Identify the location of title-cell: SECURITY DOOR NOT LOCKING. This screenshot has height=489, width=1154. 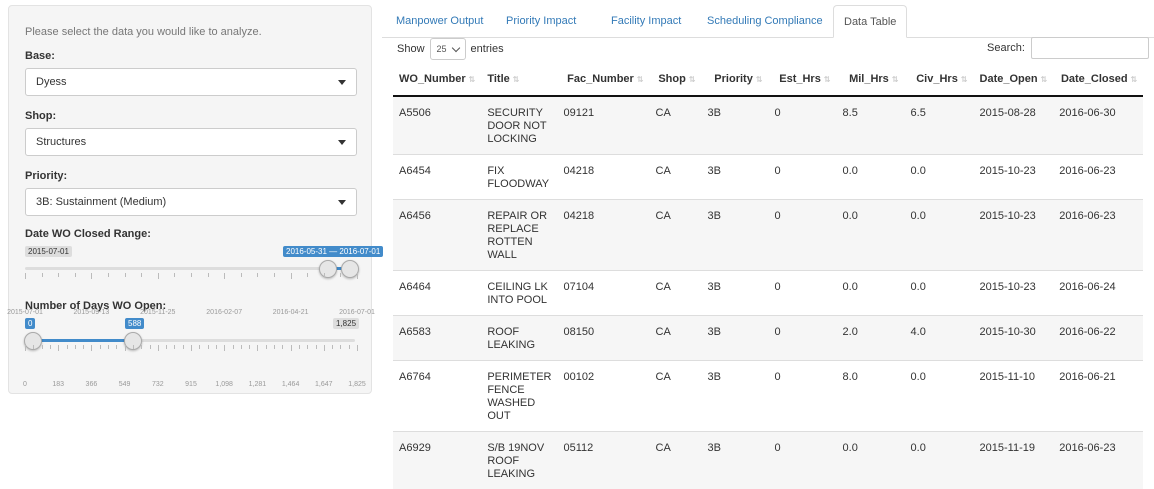
(519, 125).